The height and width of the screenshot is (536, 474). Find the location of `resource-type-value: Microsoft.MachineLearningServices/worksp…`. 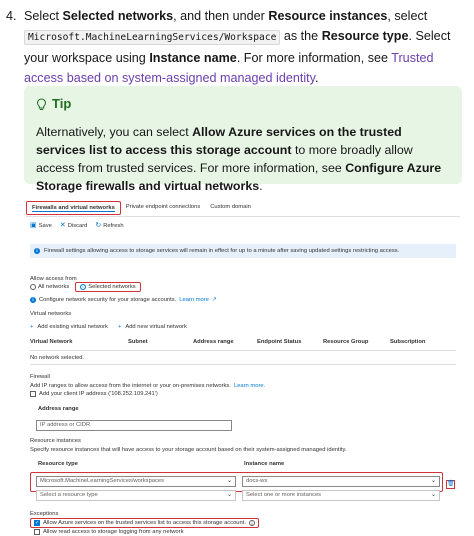

resource-type-value: Microsoft.MachineLearningServices/worksp… is located at coordinates (102, 481).